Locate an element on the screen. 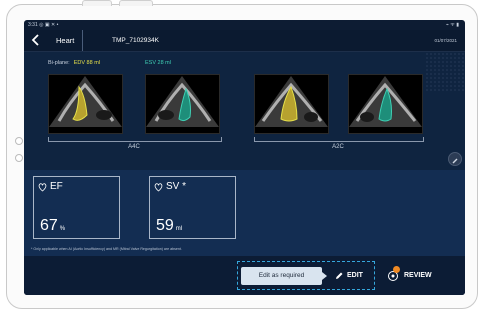 The height and width of the screenshot is (315, 487). ef-label: EF is located at coordinates (56, 186).